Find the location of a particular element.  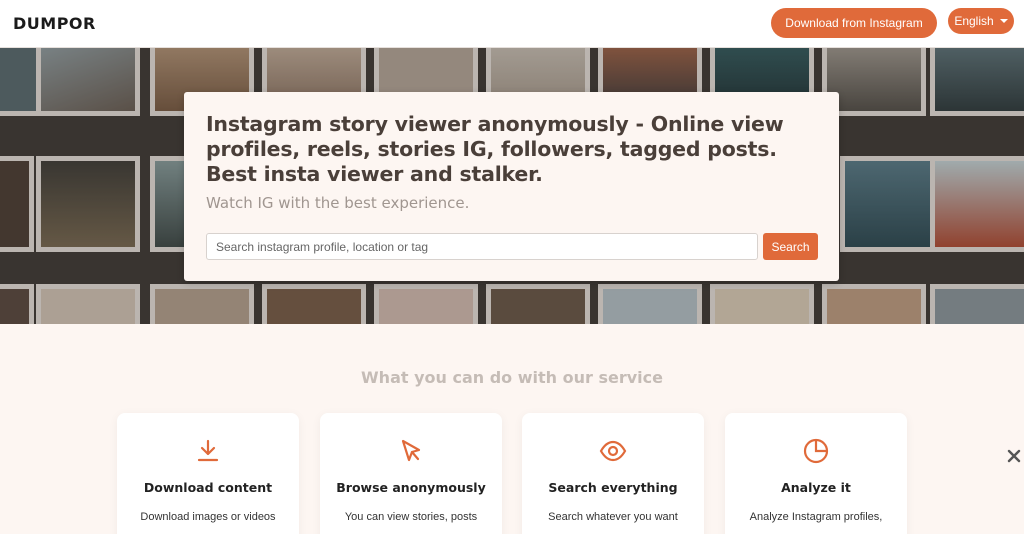

services-heading: What you can do with our service is located at coordinates (512, 377).